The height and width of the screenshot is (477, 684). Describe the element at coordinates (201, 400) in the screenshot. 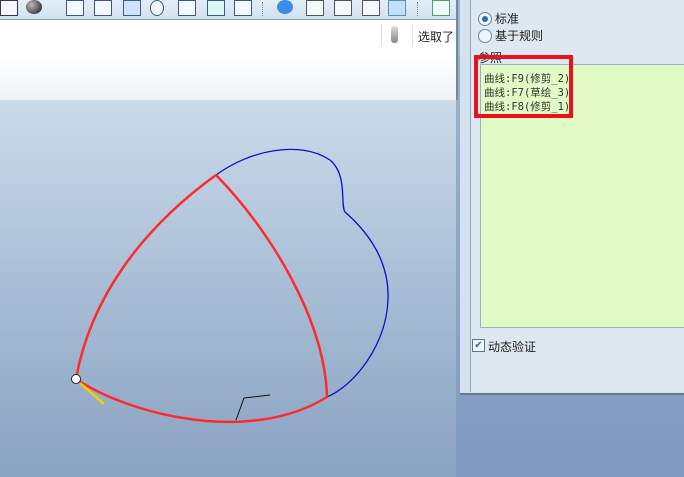

I see `selected-curve-bottom` at that location.